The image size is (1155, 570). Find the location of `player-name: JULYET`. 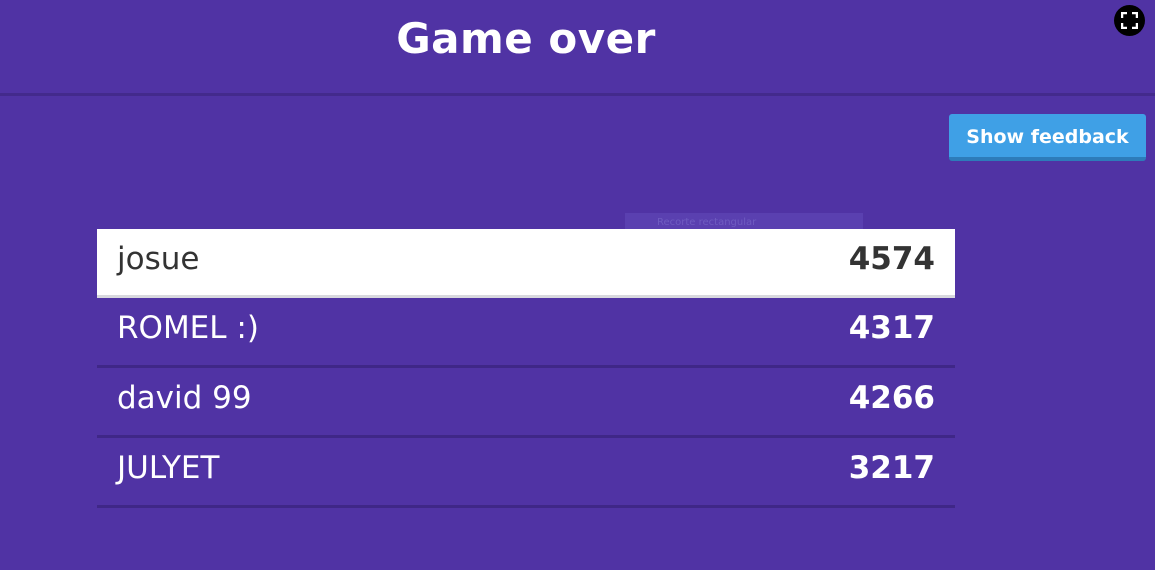

player-name: JULYET is located at coordinates (168, 468).